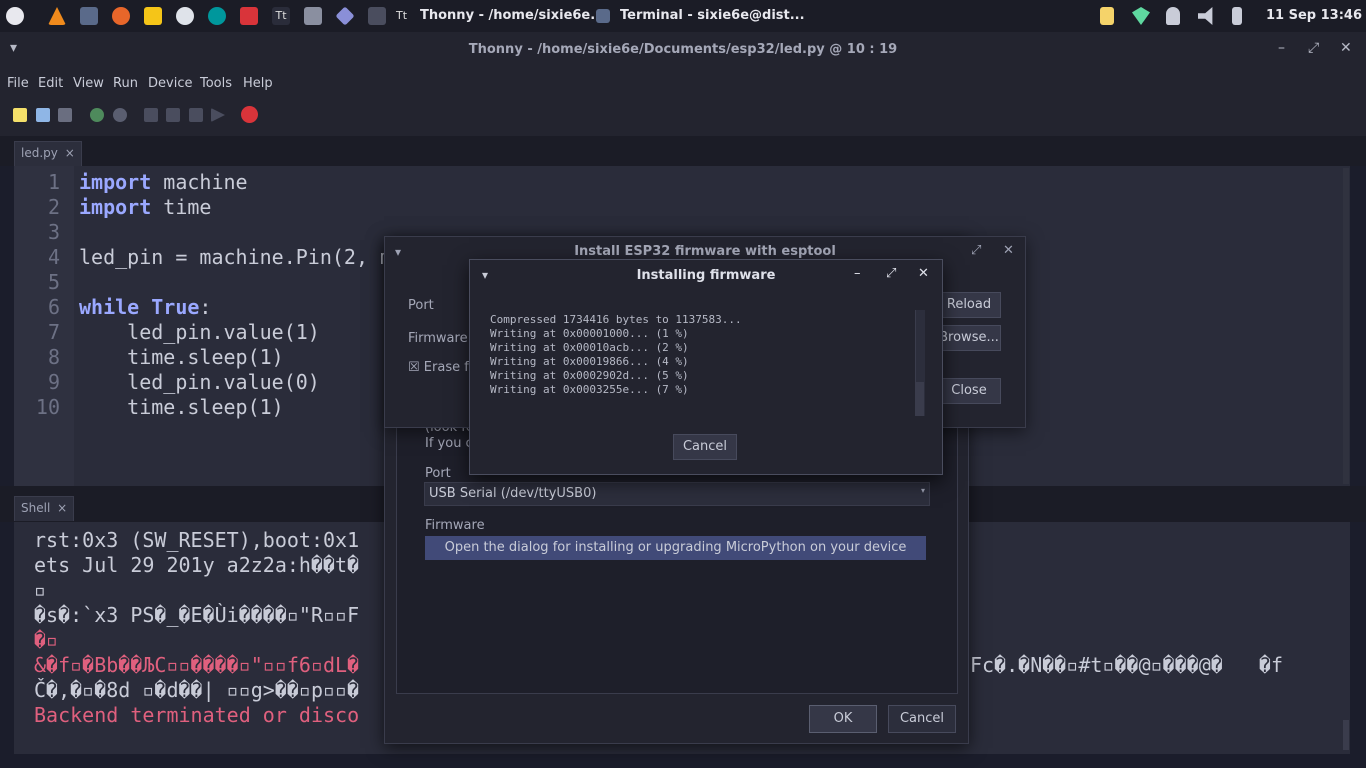  What do you see at coordinates (15, 16) in the screenshot?
I see `distro-menu-icon` at bounding box center [15, 16].